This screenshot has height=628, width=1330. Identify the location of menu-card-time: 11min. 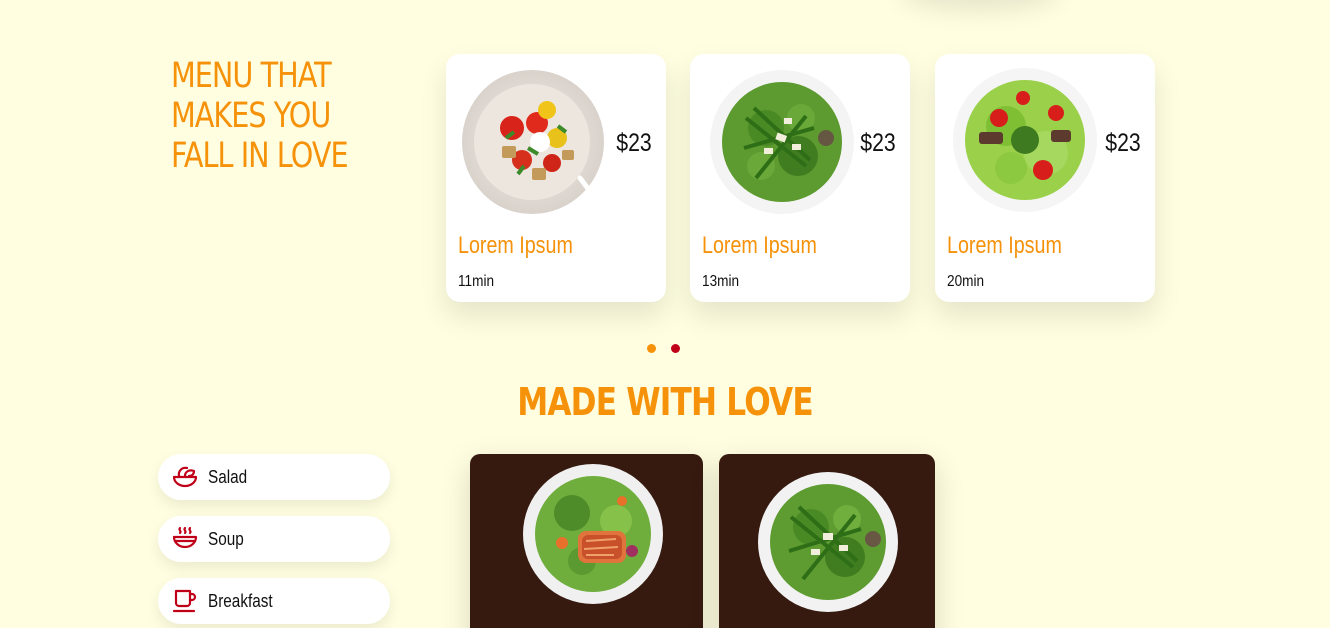
(476, 281).